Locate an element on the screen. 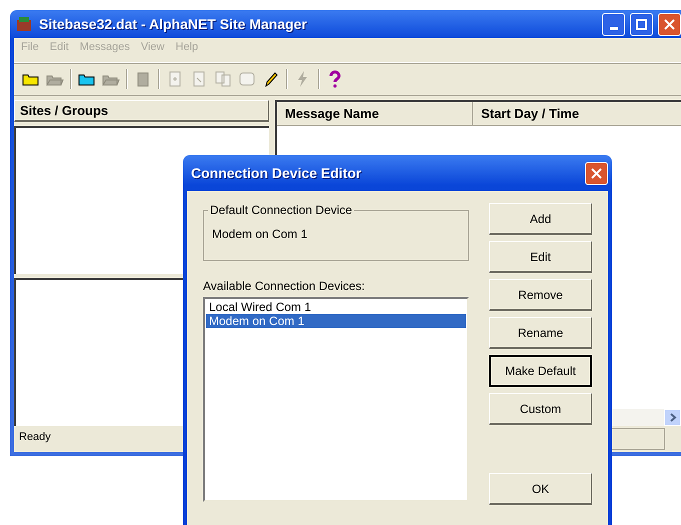 The image size is (681, 525). dialog-button: Add is located at coordinates (540, 219).